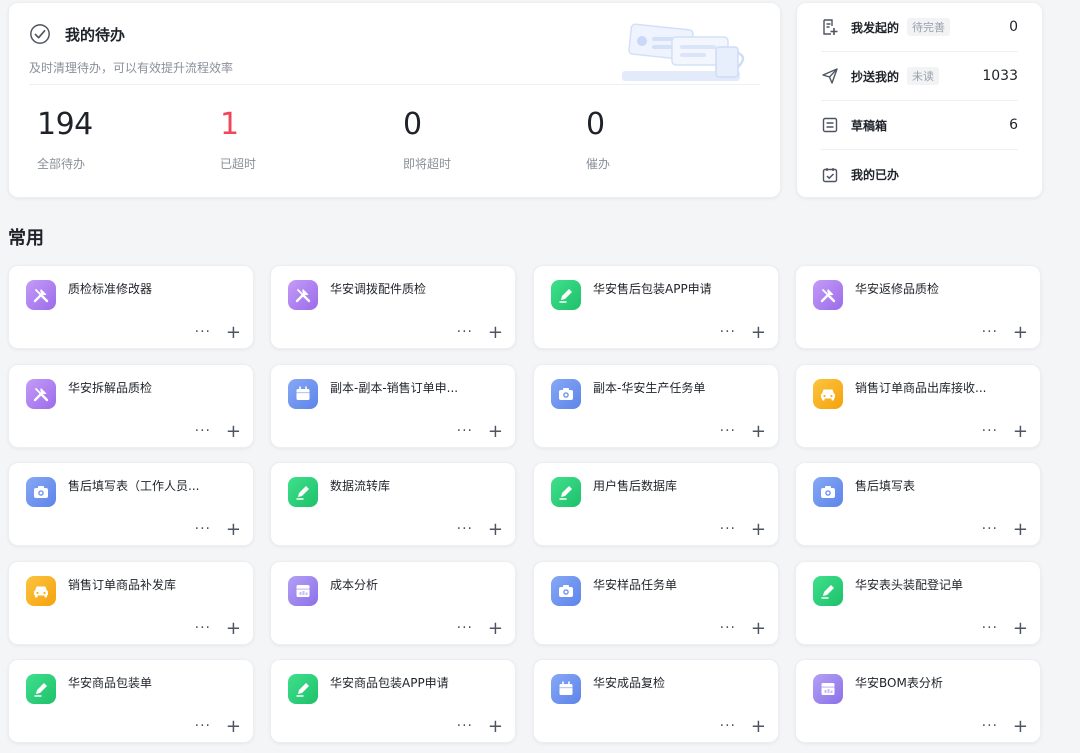 This screenshot has width=1080, height=753. What do you see at coordinates (1000, 76) in the screenshot?
I see `side-item-count: 1033` at bounding box center [1000, 76].